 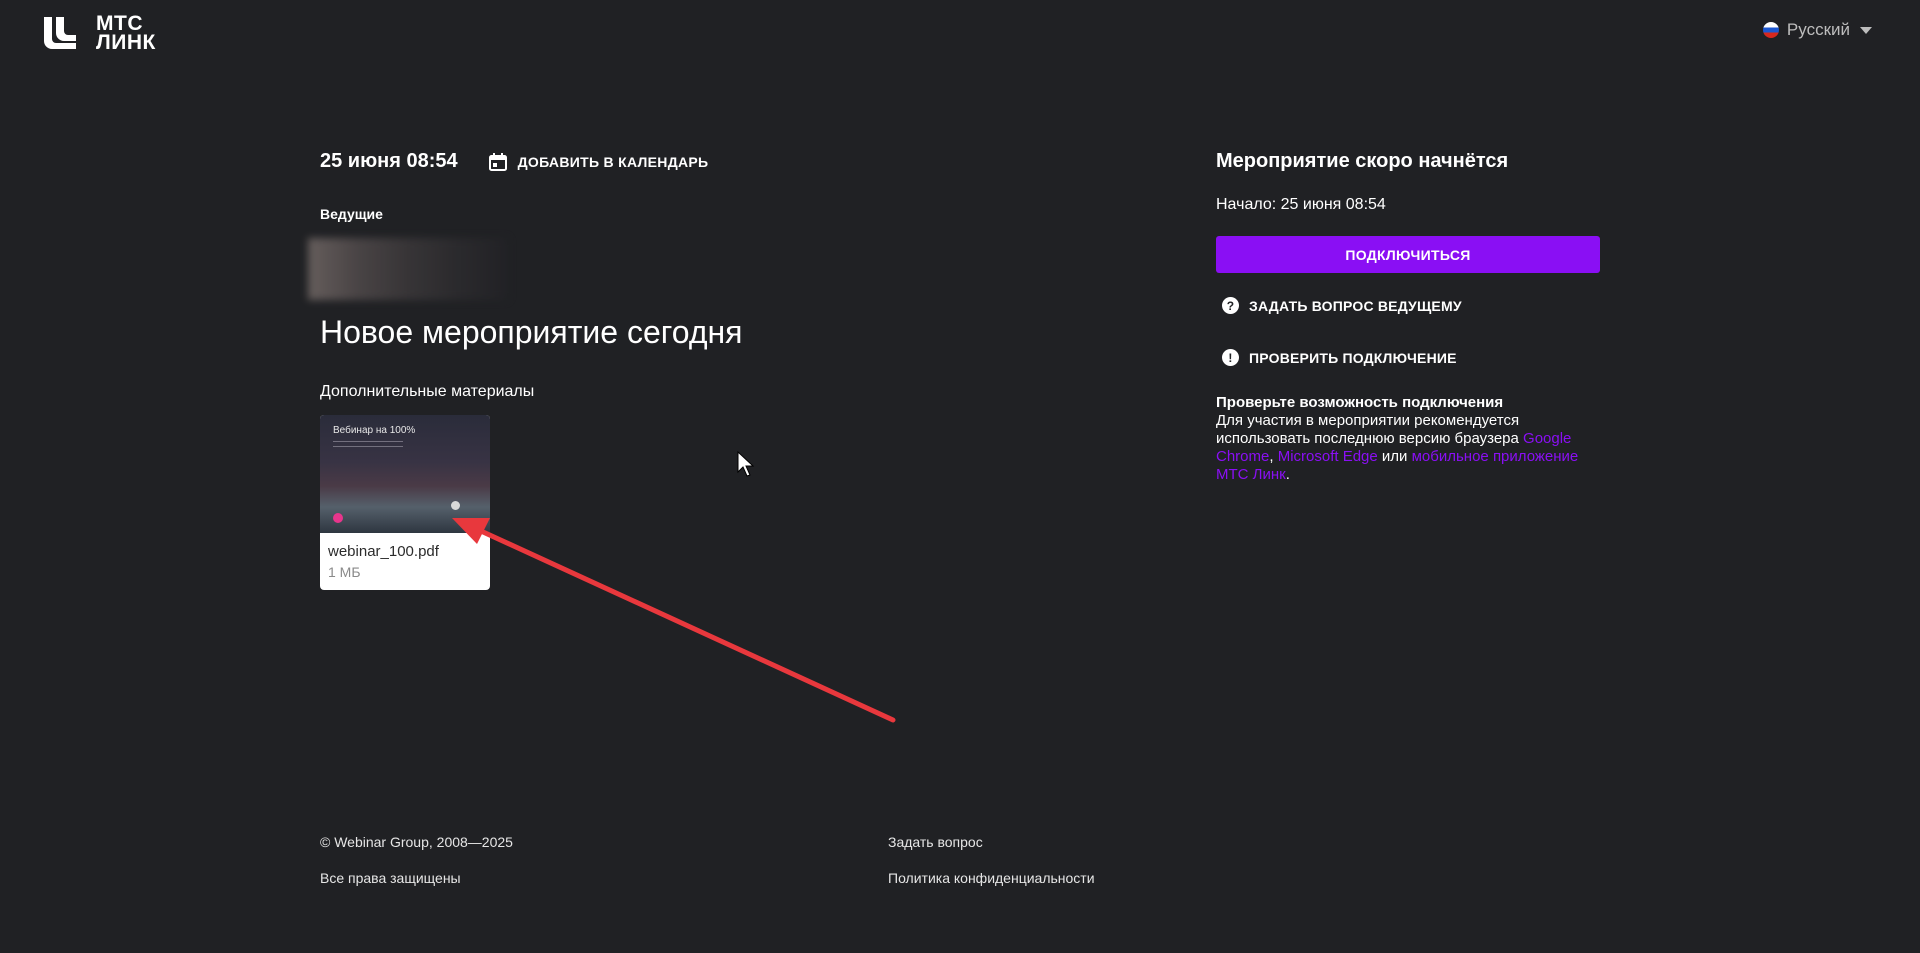 I want to click on ask-host-label: ЗАДАТЬ ВОПРОС ВЕДУЩЕМУ, so click(x=1355, y=305).